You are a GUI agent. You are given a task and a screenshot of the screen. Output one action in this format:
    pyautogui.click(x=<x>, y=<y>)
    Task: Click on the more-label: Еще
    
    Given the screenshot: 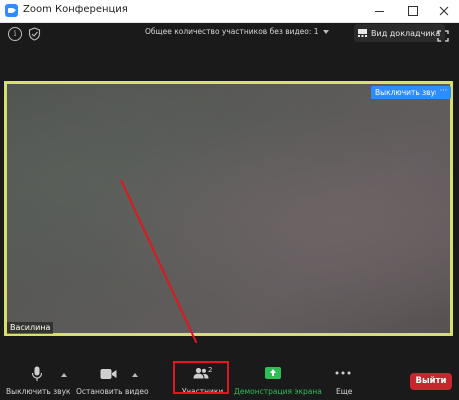 What is the action you would take?
    pyautogui.click(x=344, y=391)
    